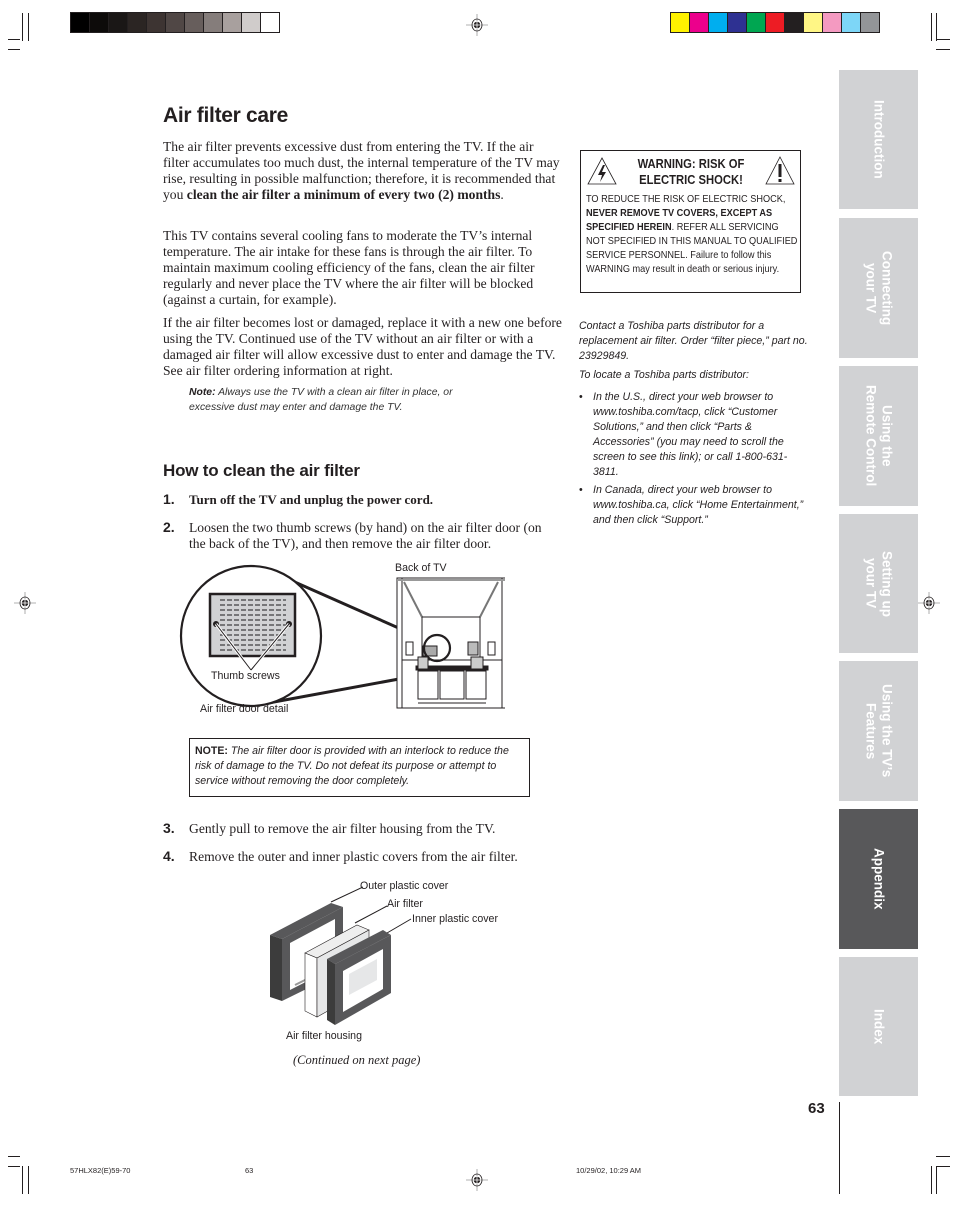  What do you see at coordinates (405, 904) in the screenshot?
I see `air-filter-label: Air filter` at bounding box center [405, 904].